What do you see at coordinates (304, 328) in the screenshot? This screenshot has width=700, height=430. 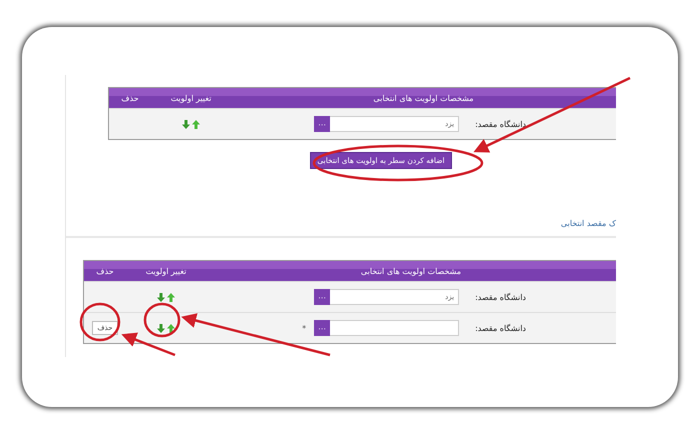 I see `required-mark: *` at bounding box center [304, 328].